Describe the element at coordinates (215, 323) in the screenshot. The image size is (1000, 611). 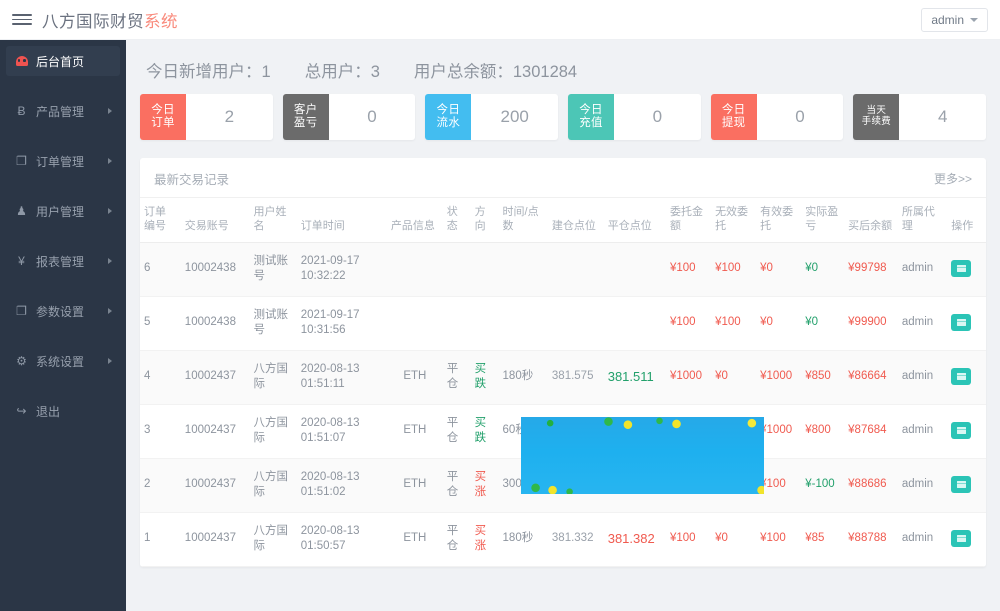
I see `cell-account: 10002438` at that location.